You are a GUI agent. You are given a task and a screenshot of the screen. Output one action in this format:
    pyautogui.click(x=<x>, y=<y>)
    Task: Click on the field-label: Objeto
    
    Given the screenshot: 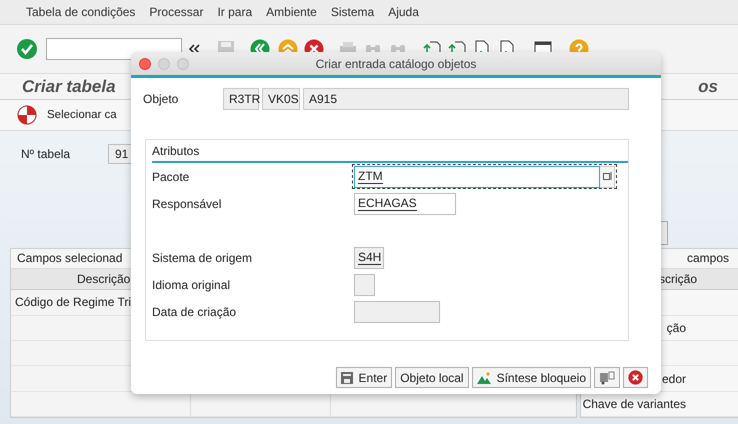 What is the action you would take?
    pyautogui.click(x=161, y=99)
    